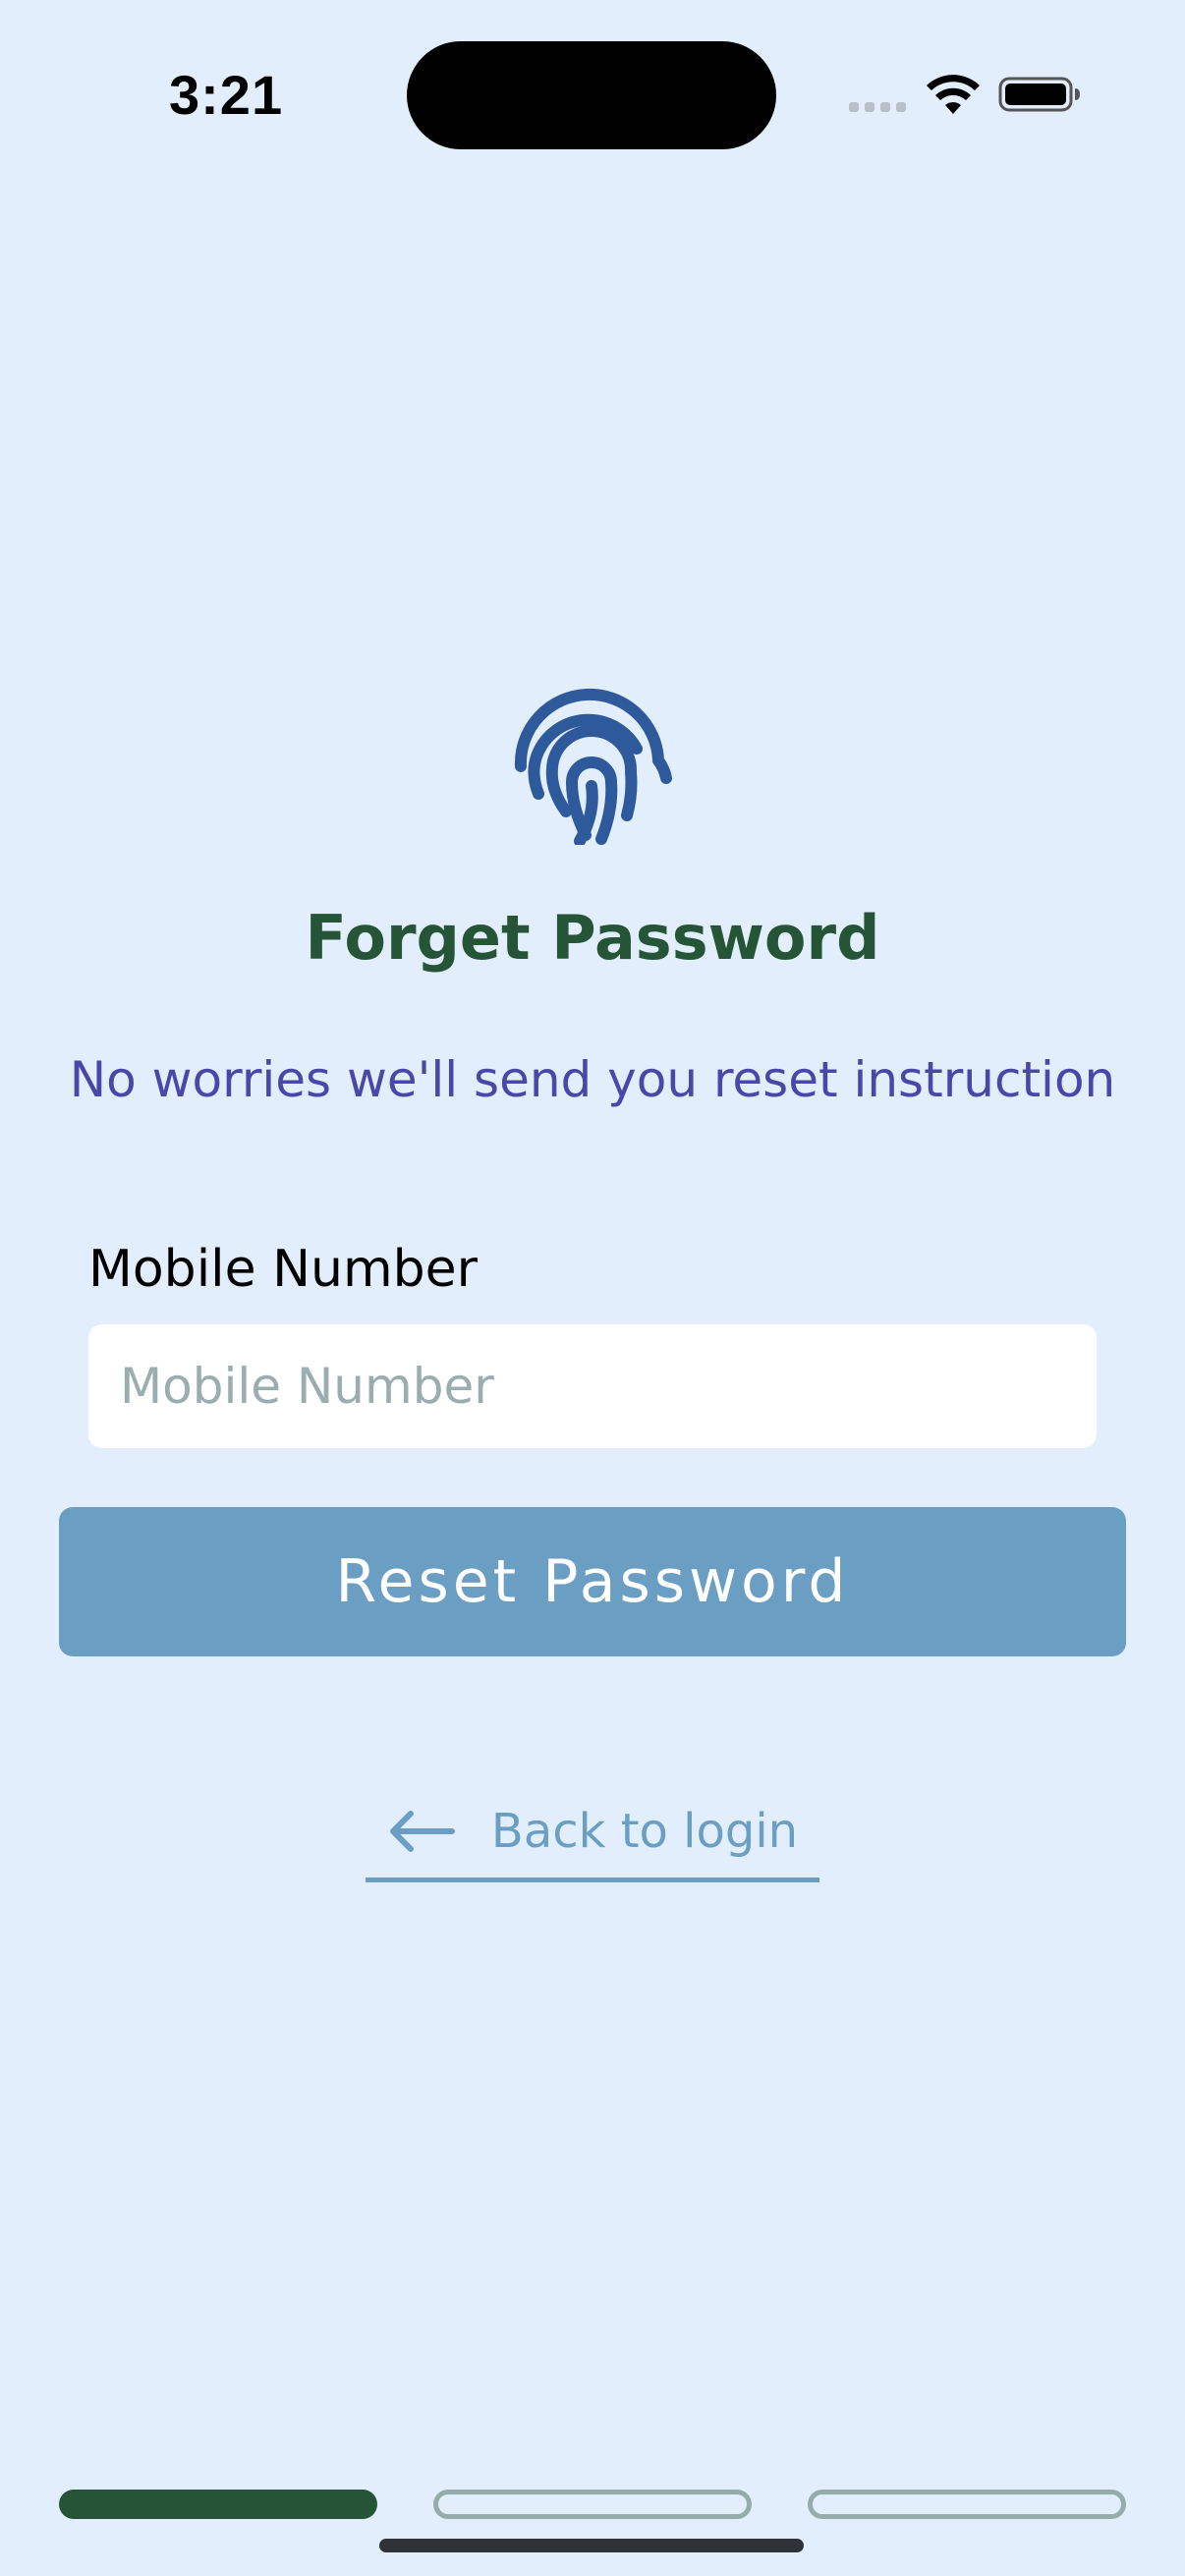 The width and height of the screenshot is (1185, 2576). What do you see at coordinates (592, 1581) in the screenshot?
I see `reset-password-button: Reset Password` at bounding box center [592, 1581].